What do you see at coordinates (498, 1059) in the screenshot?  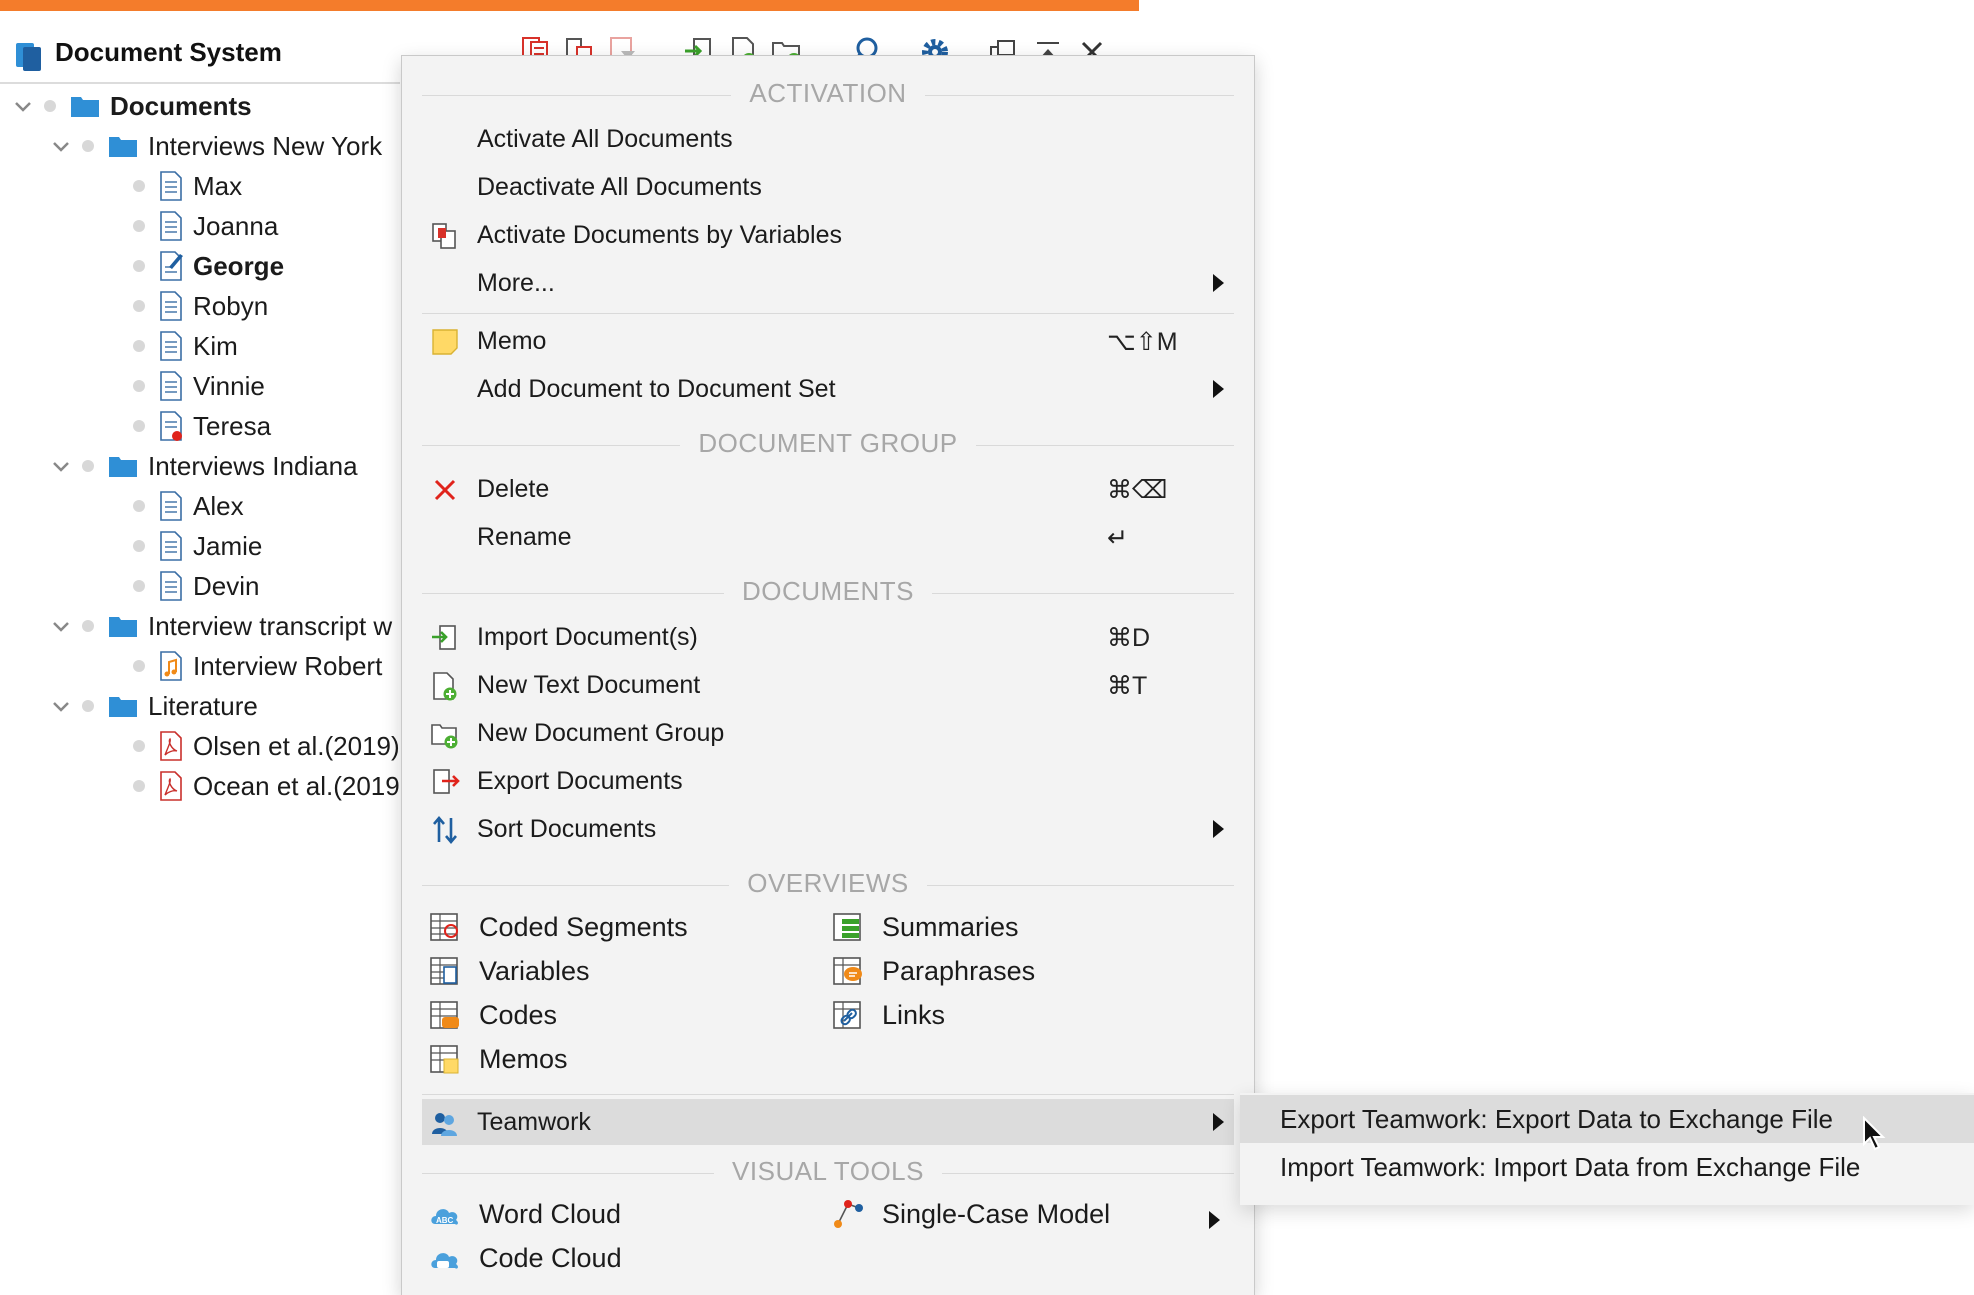 I see `menu-item-memos: Memos` at bounding box center [498, 1059].